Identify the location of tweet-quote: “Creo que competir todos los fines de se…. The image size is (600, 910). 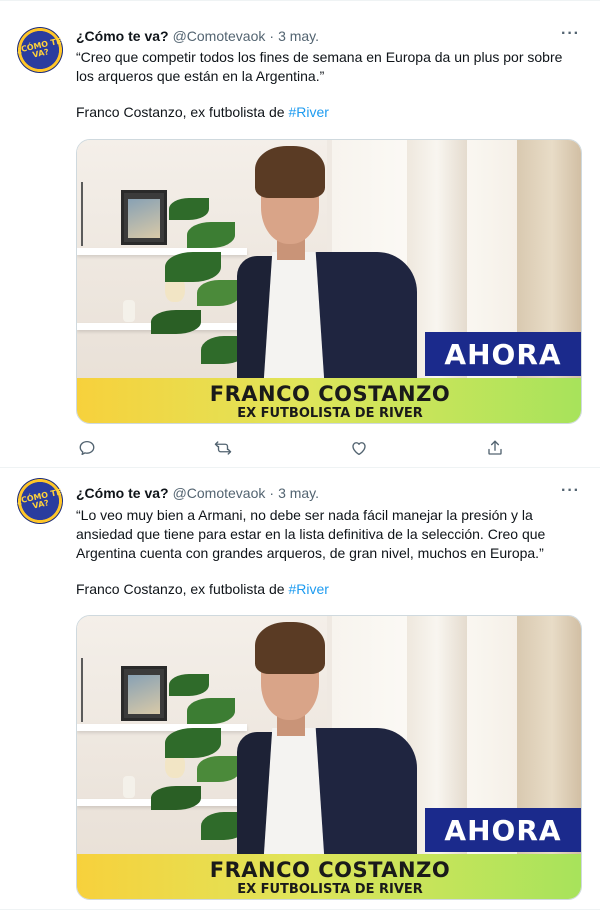
(319, 66).